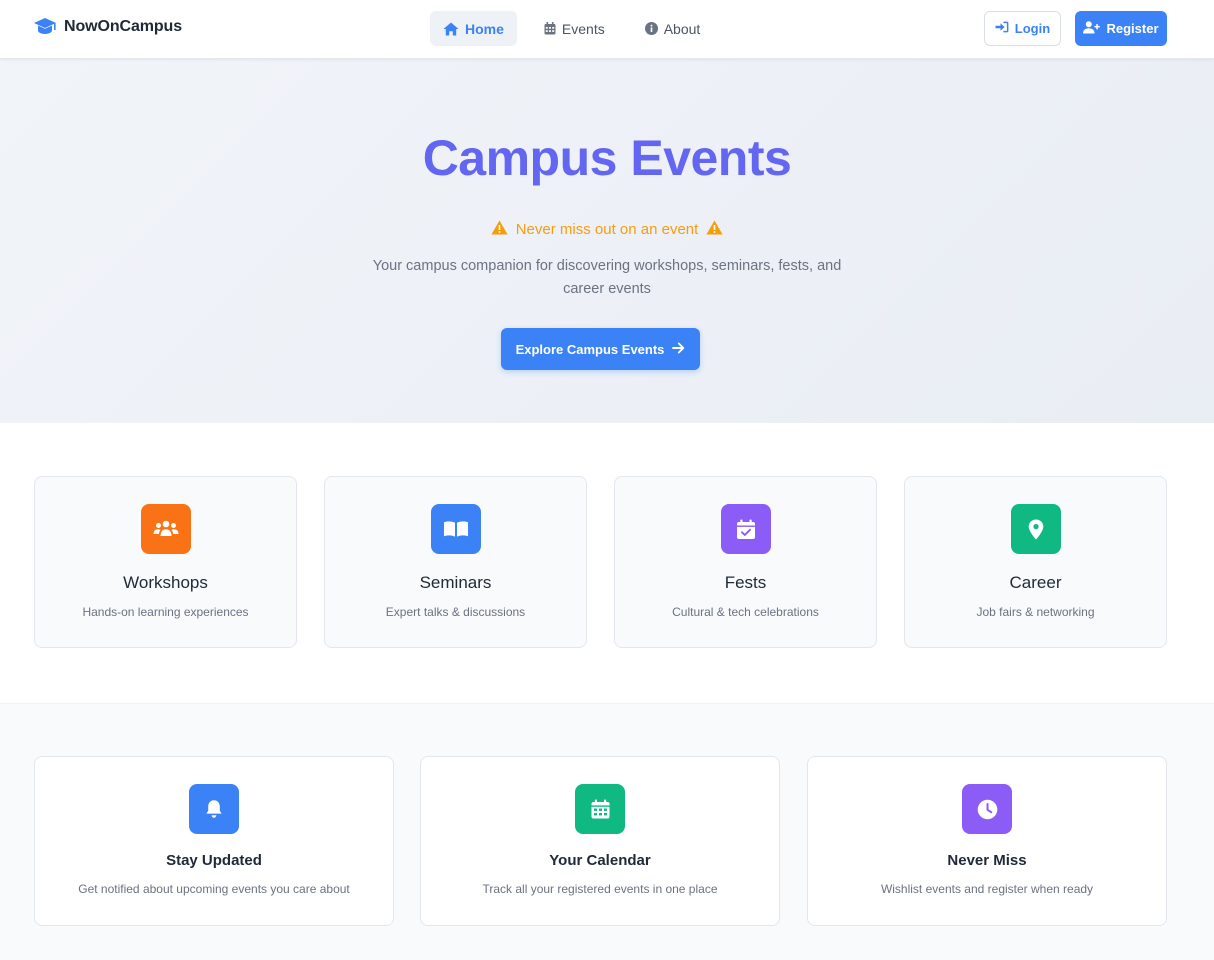  I want to click on nav-events: Events, so click(574, 28).